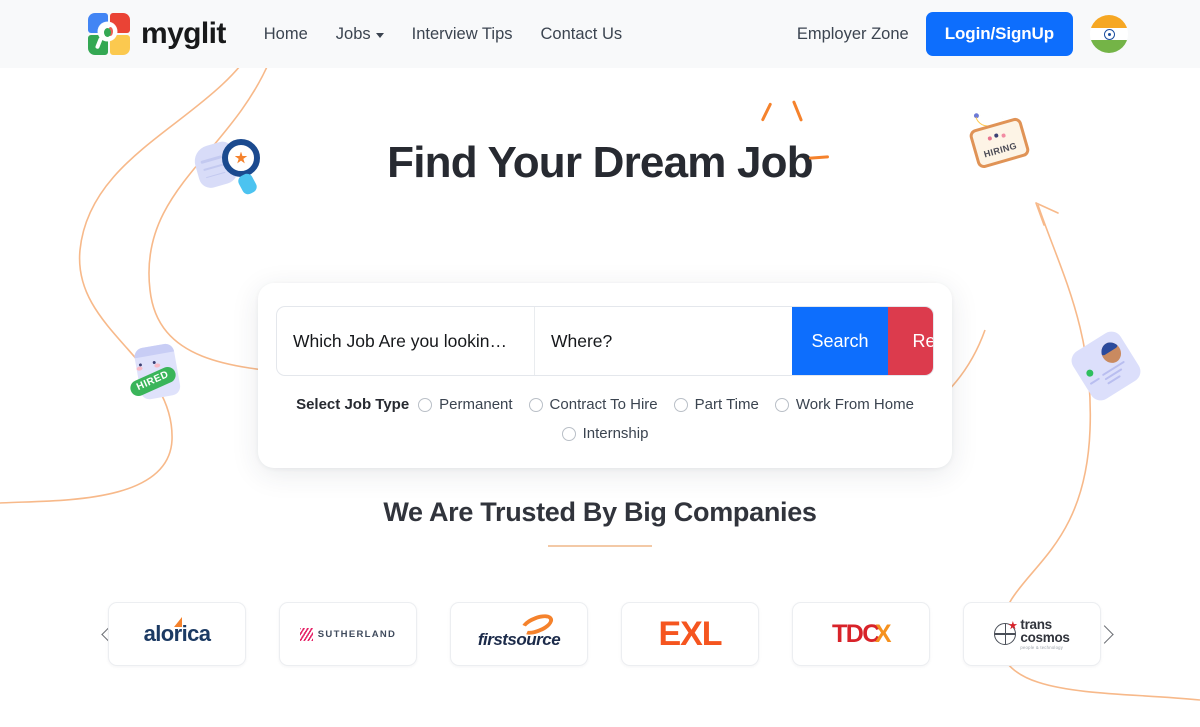 Image resolution: width=1200 pixels, height=727 pixels. I want to click on radio-contract-to-hire: Contract To Hire, so click(593, 404).